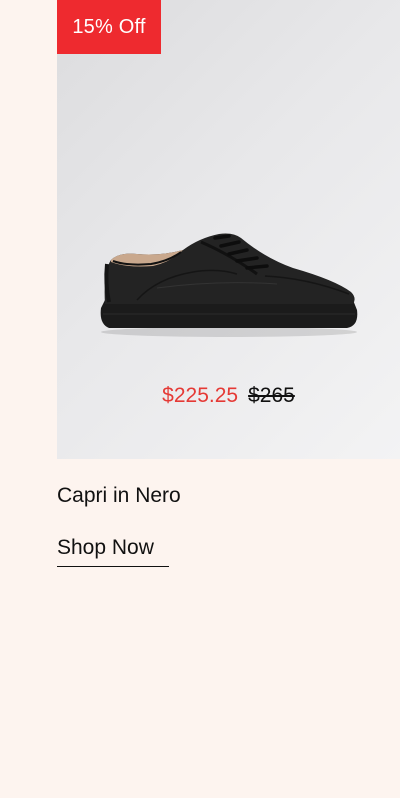  What do you see at coordinates (113, 550) in the screenshot?
I see `shop-now-link: Shop Now` at bounding box center [113, 550].